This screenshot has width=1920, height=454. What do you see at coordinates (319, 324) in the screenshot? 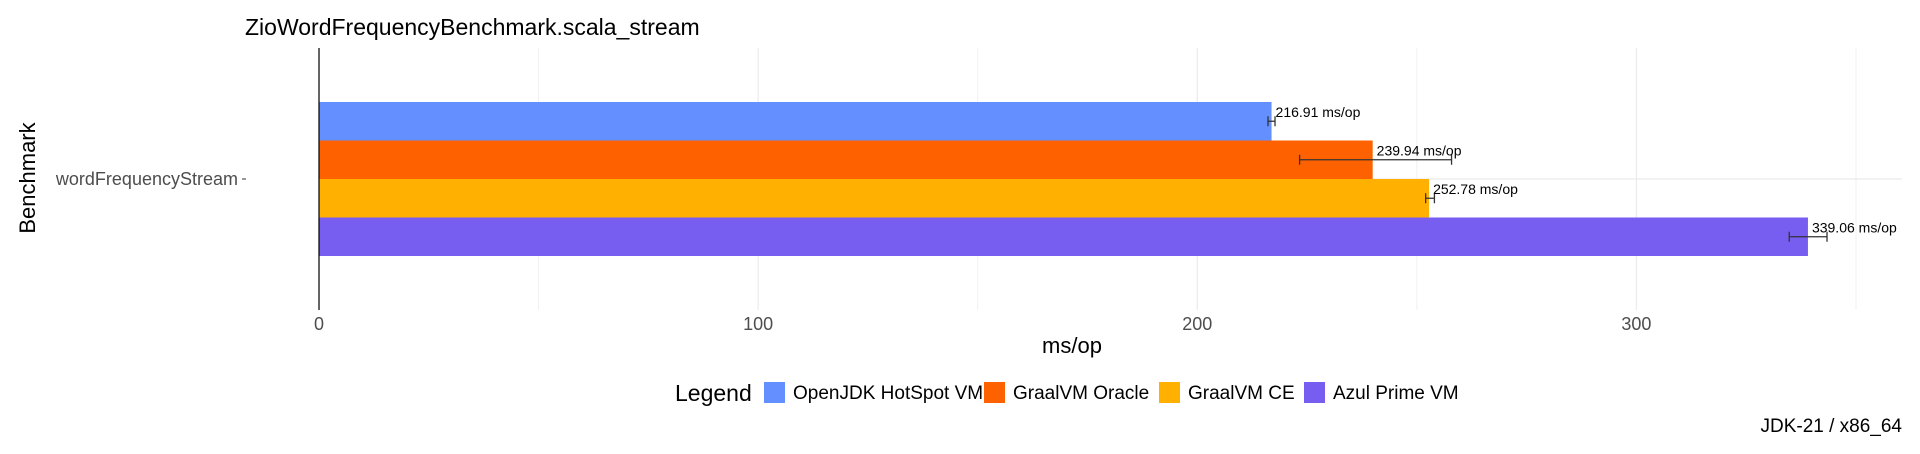
I see `x-tick-label: 0` at bounding box center [319, 324].